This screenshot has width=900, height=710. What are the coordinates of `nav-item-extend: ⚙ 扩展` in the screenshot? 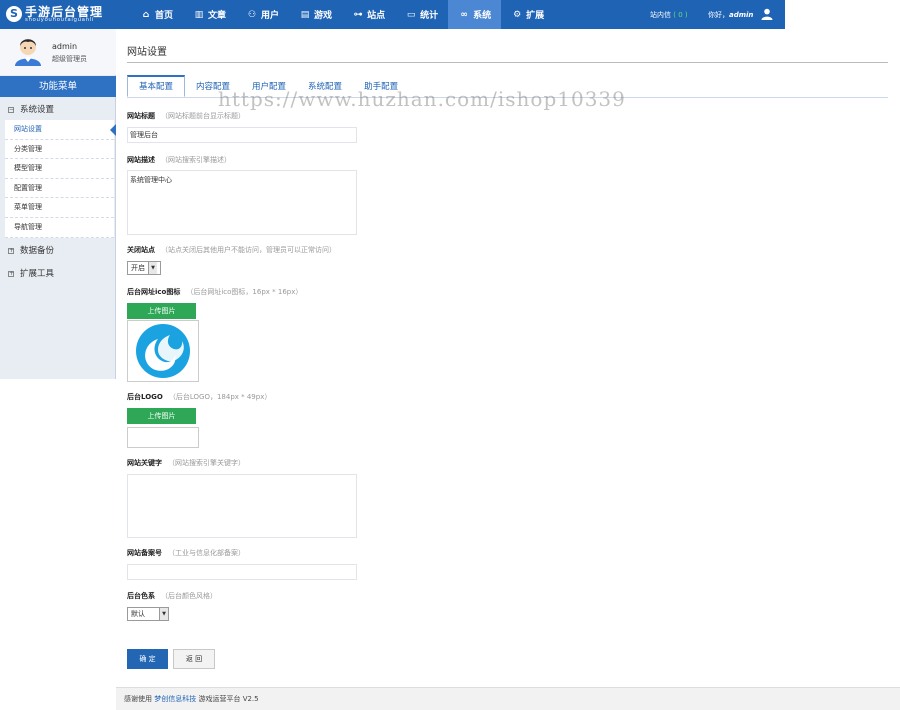 It's located at (527, 14).